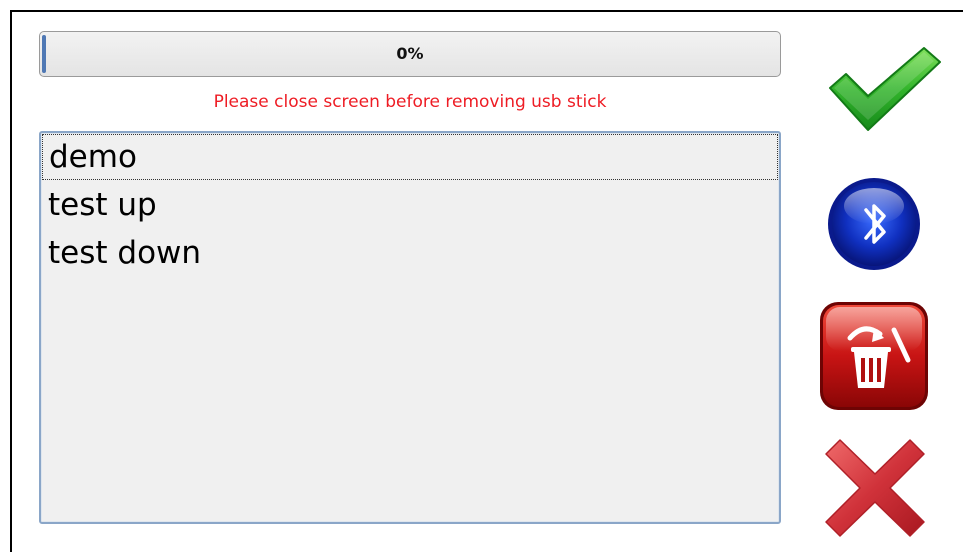 This screenshot has height=552, width=963. I want to click on delete-button, so click(874, 357).